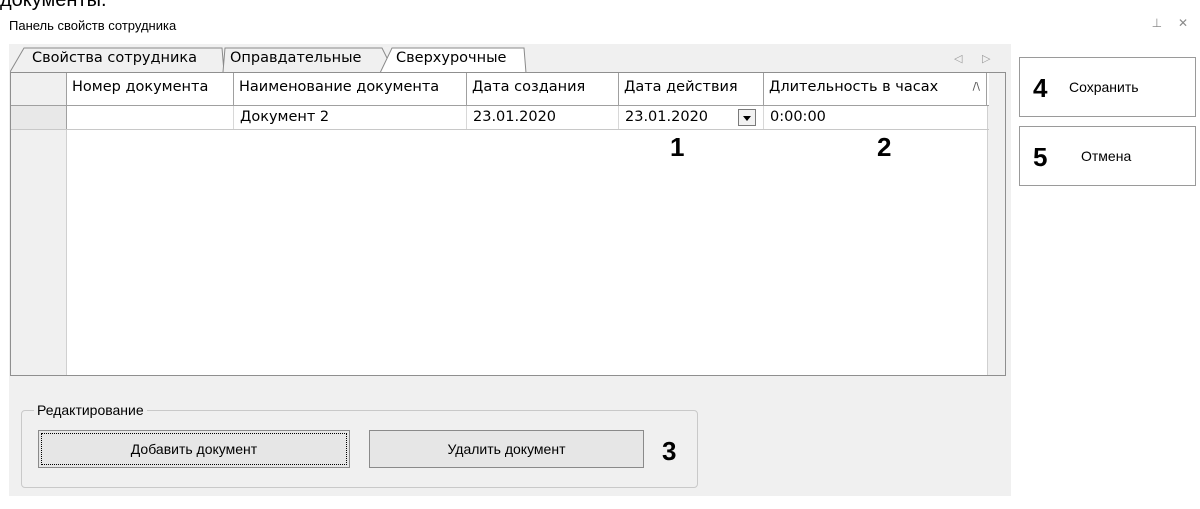 This screenshot has height=509, width=1200. I want to click on cancel-button: 5 Отмена, so click(1107, 156).